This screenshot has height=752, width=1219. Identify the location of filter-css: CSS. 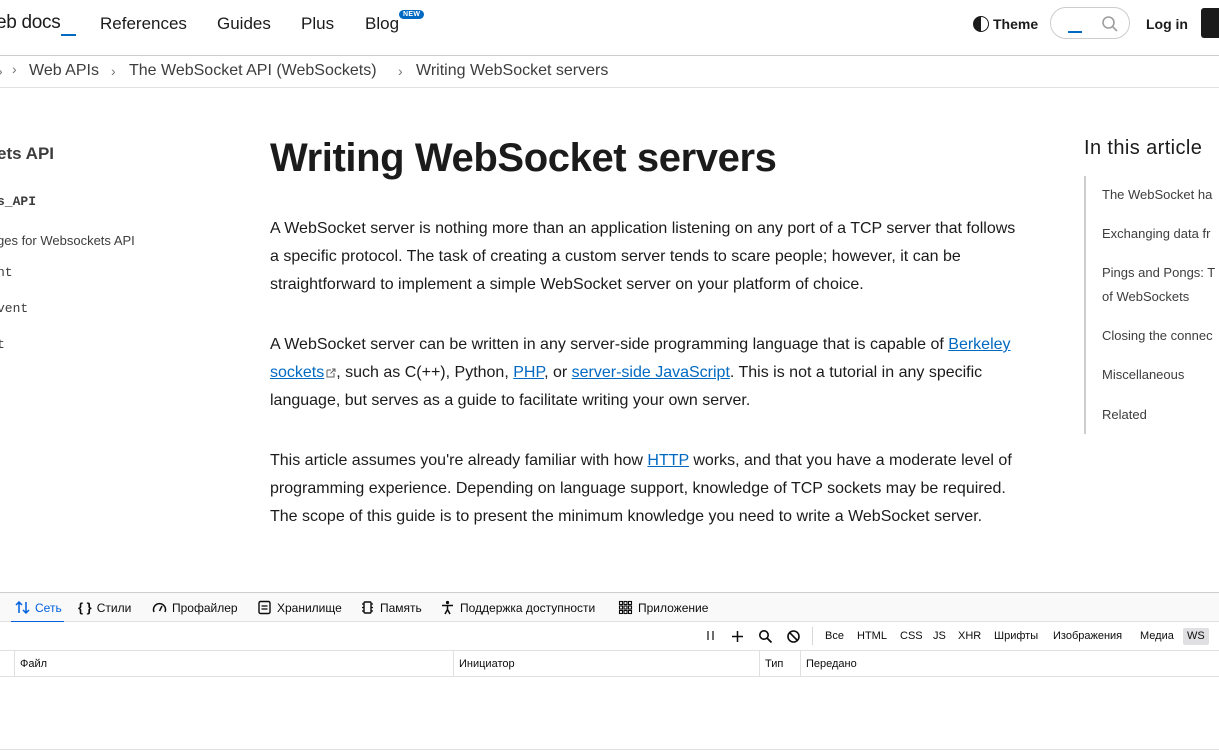
(911, 636).